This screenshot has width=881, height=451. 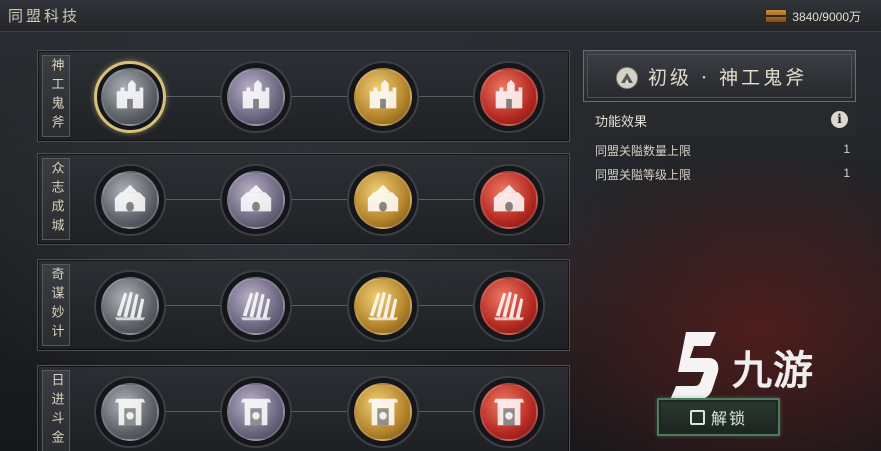 I want to click on resource-counter: 3840/9000万, so click(x=813, y=16).